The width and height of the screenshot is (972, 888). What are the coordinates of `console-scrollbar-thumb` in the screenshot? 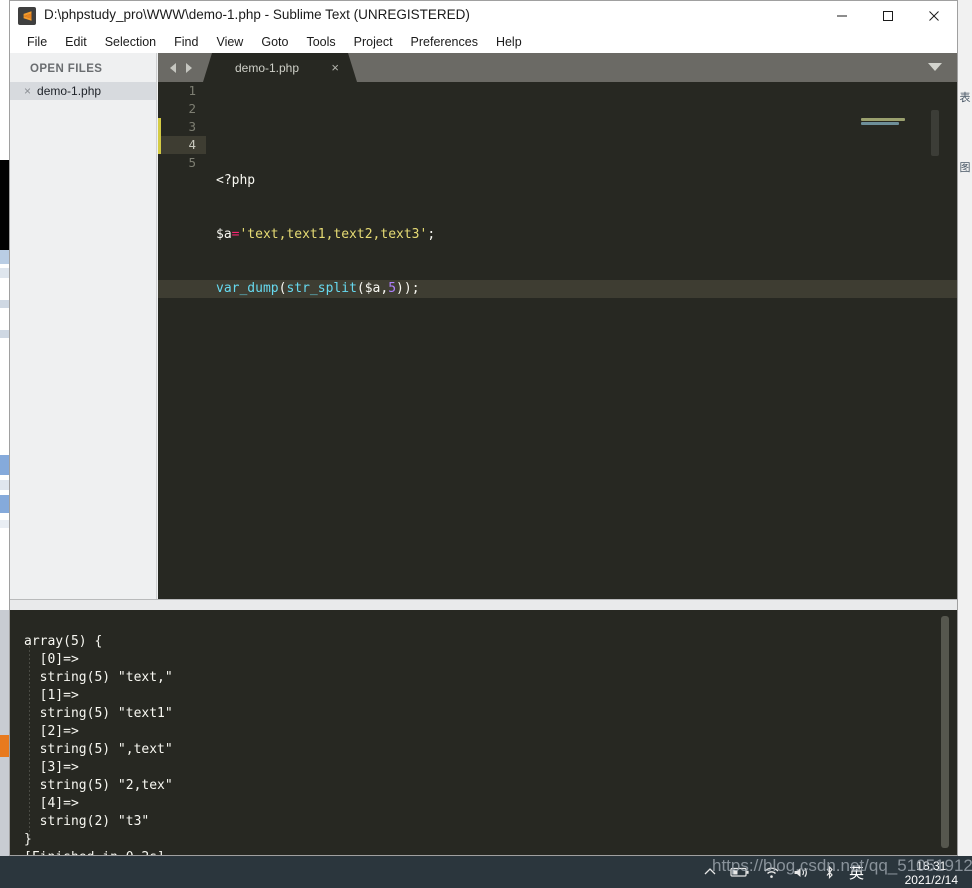 It's located at (945, 732).